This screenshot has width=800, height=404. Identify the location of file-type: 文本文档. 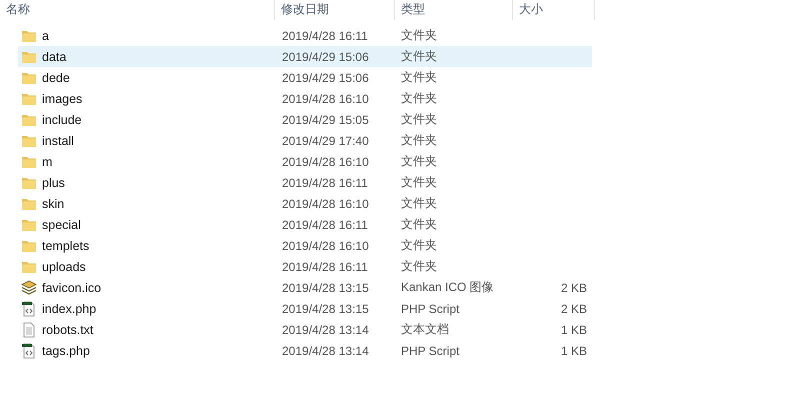
(425, 329).